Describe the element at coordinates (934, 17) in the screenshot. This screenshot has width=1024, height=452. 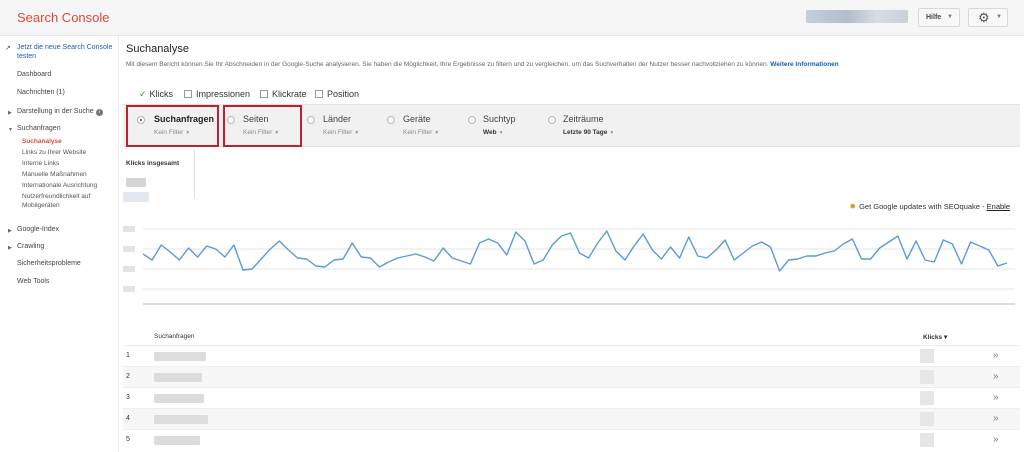
I see `help-button-label: Hilfe` at that location.